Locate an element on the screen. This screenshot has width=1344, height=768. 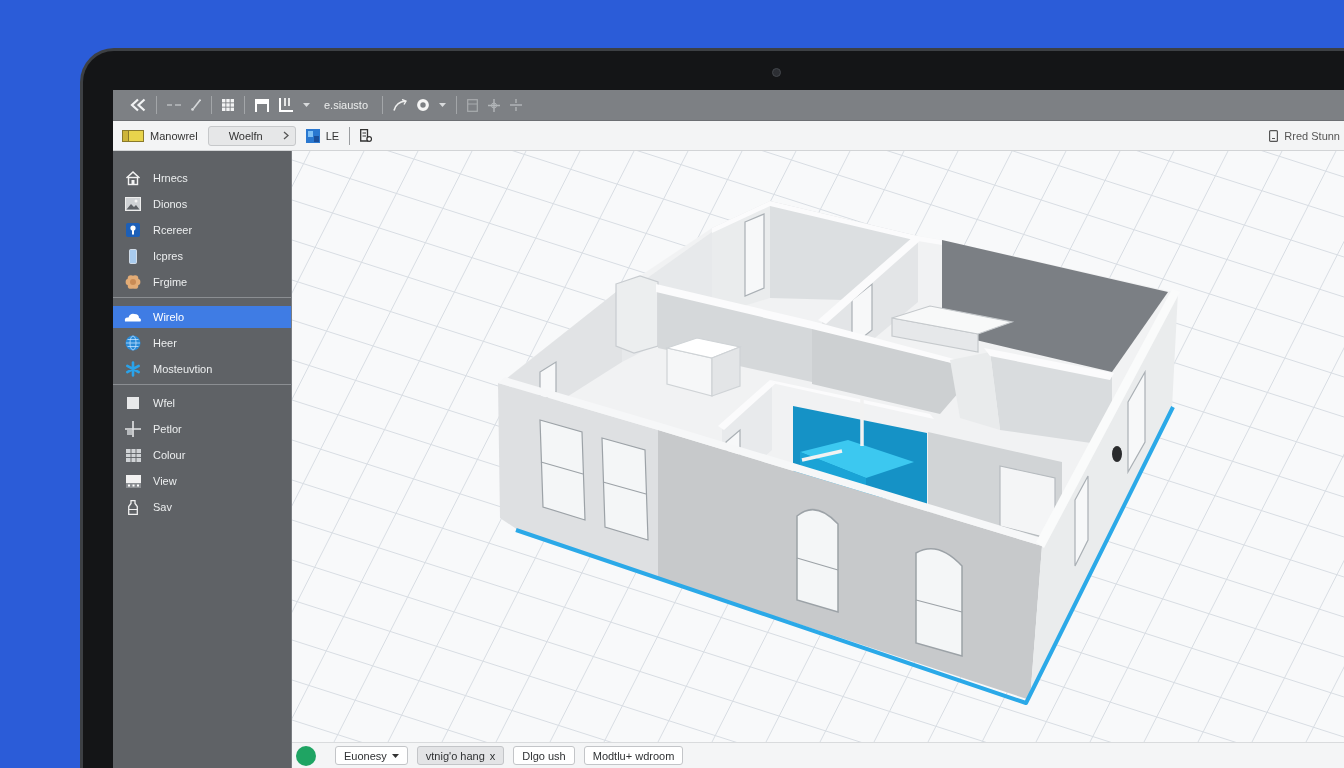
pen-icon is located at coordinates (196, 105).